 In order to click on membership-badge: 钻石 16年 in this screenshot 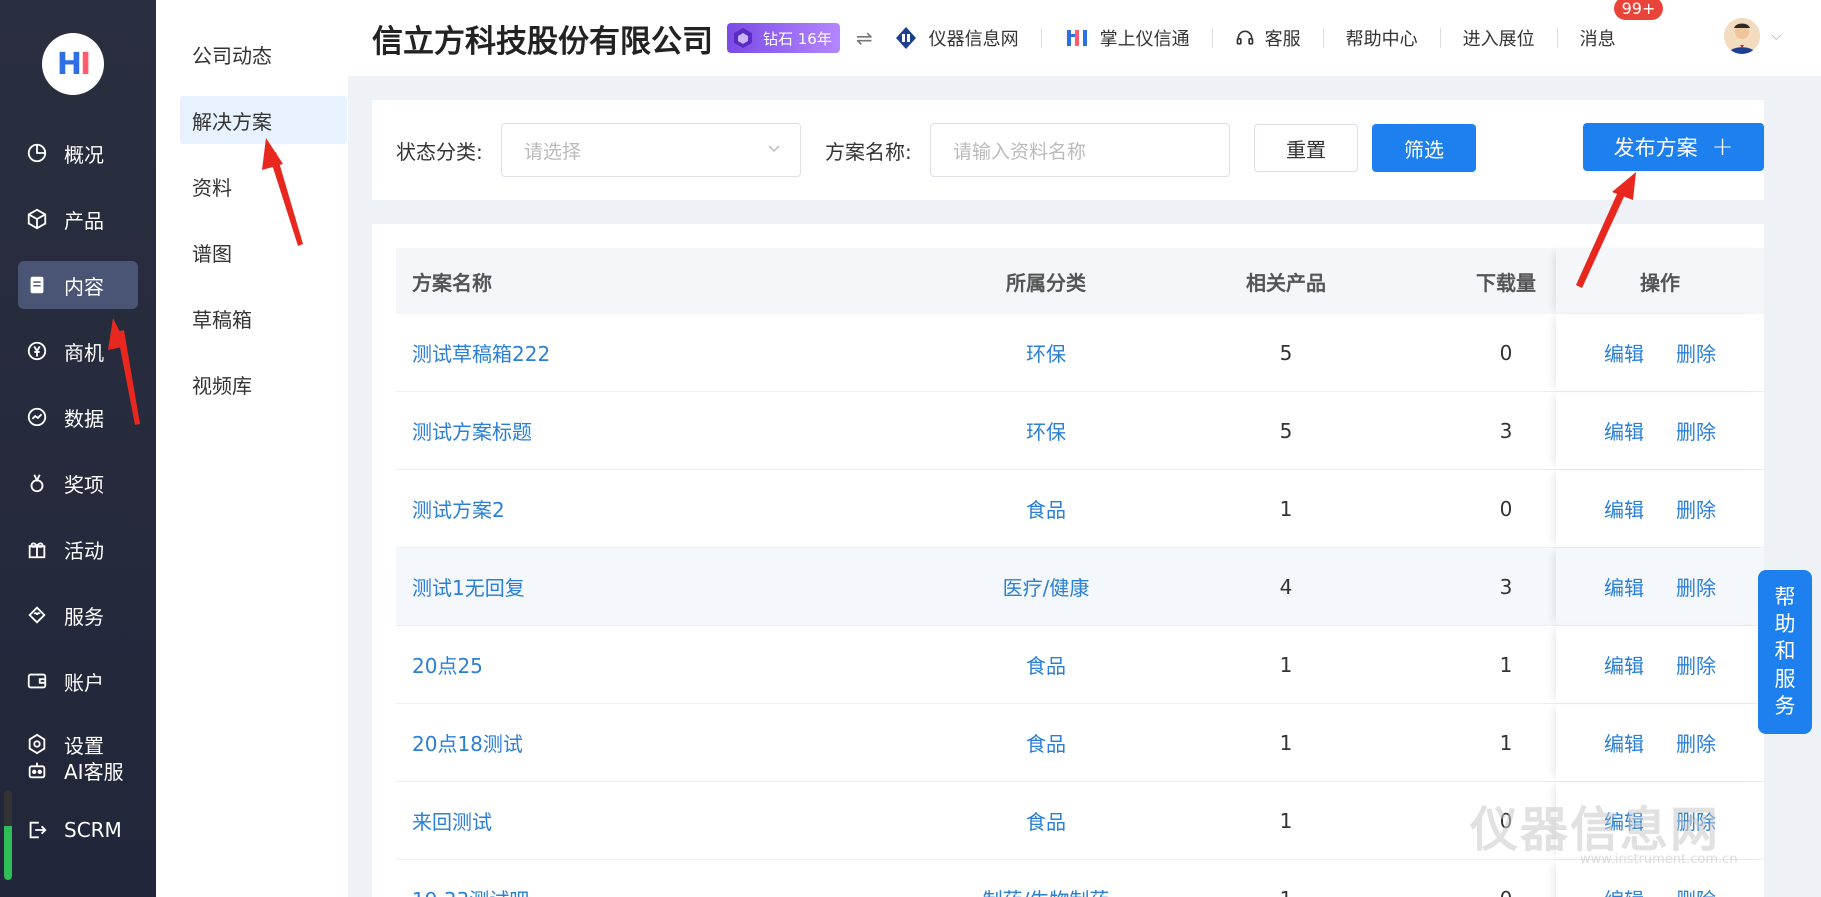, I will do `click(783, 38)`.